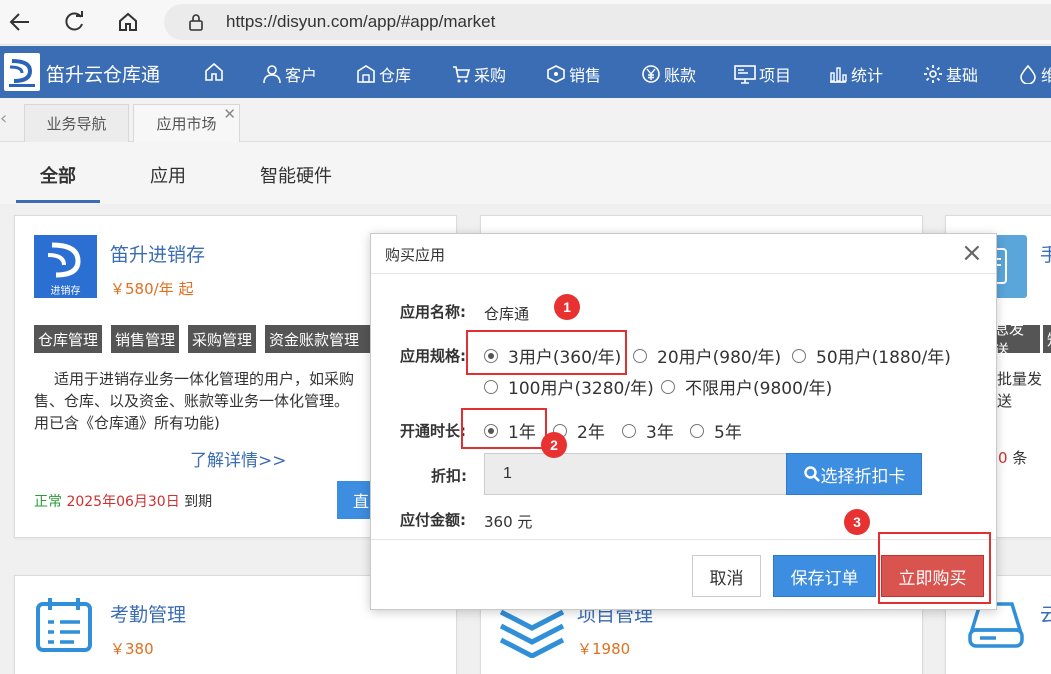 The width and height of the screenshot is (1051, 674). I want to click on spec-radio-100-users: 100用户(3280/年), so click(569, 386).